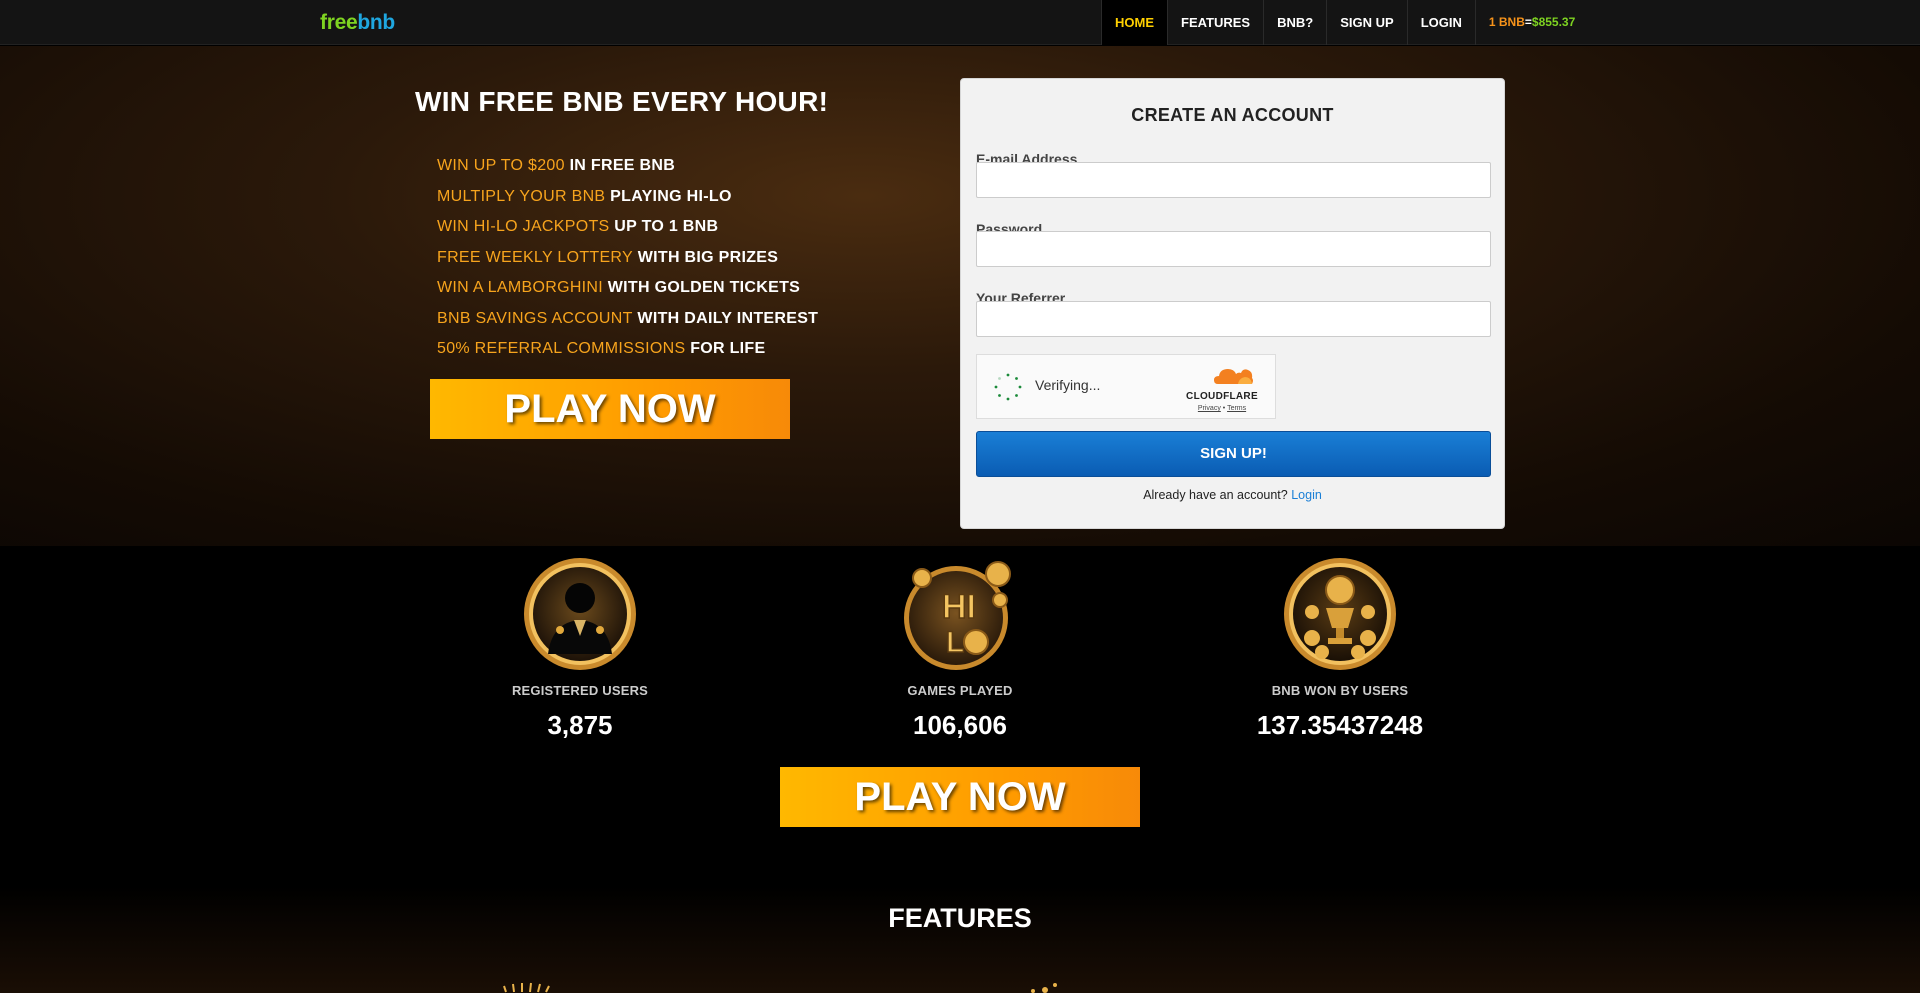 The height and width of the screenshot is (993, 1920). I want to click on feature-item: 50% REFERRAL COMMISSIONS FOR LIFE, so click(627, 349).